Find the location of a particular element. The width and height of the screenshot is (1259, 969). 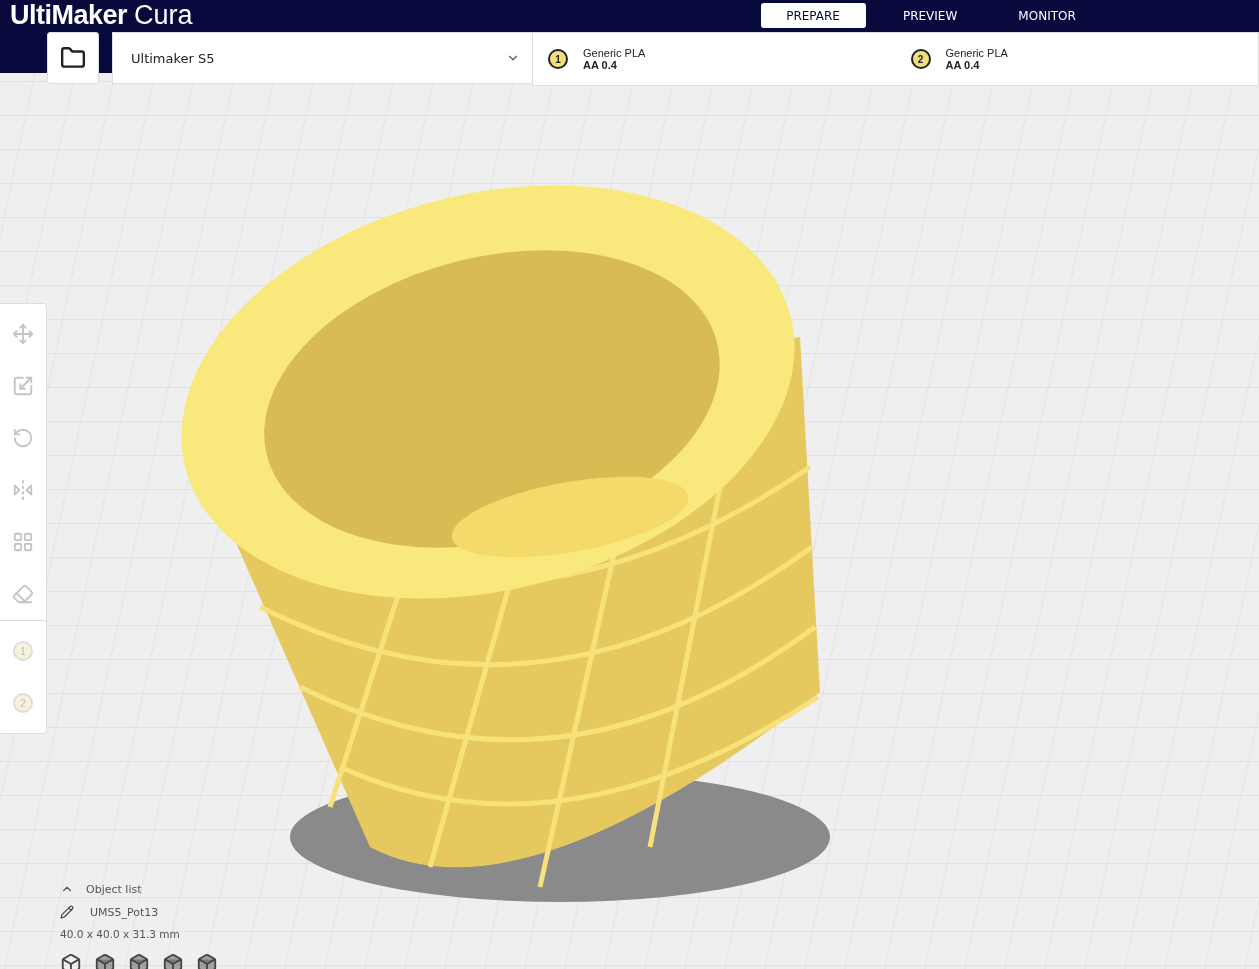

scale-icon is located at coordinates (23, 386).